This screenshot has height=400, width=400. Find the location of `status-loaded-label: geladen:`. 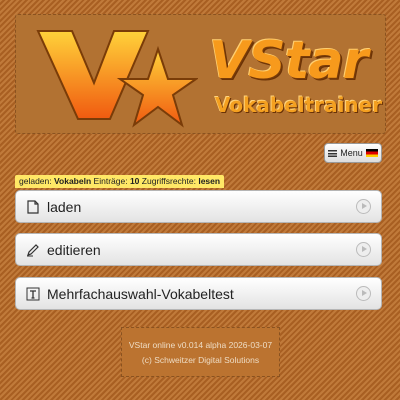

status-loaded-label: geladen: is located at coordinates (35, 181).